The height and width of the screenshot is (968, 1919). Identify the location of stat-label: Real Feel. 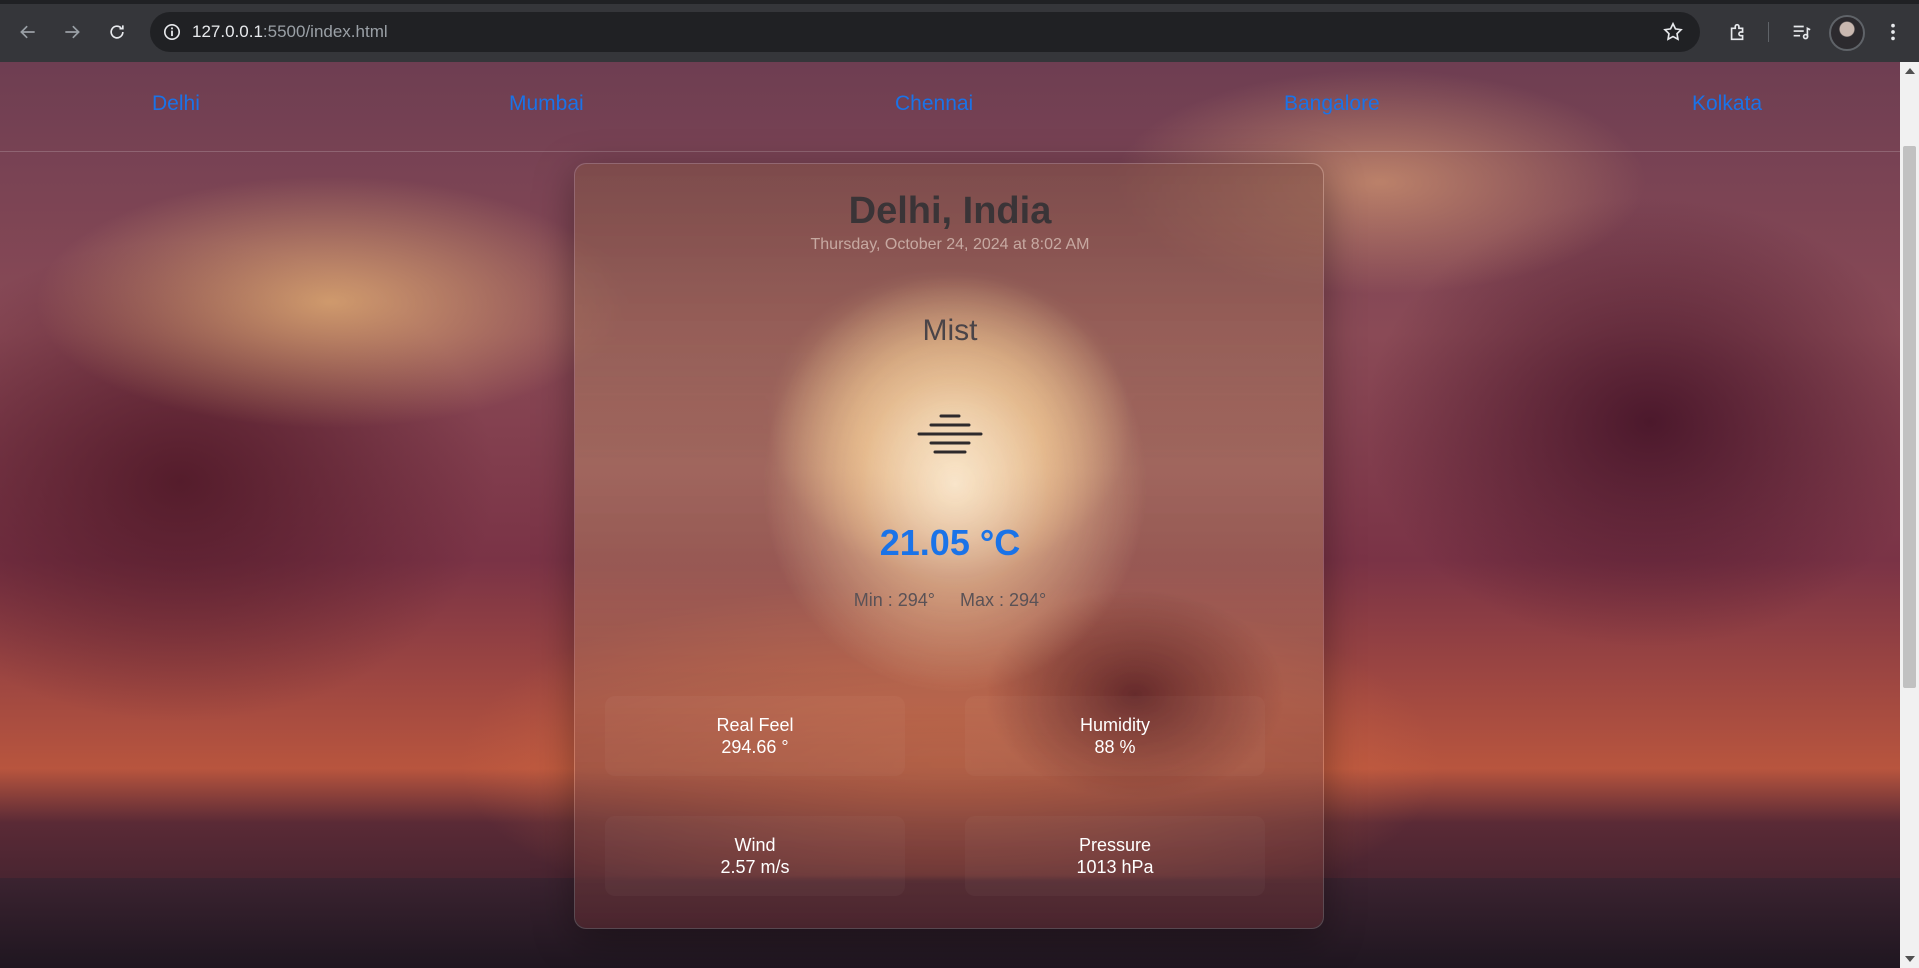
(755, 725).